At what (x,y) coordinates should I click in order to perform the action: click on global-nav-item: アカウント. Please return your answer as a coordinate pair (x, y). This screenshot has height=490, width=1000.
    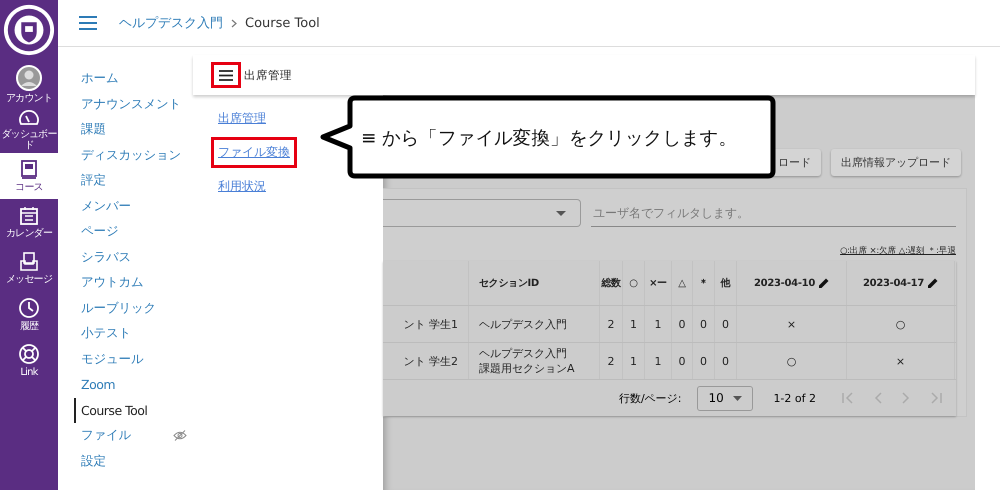
    Looking at the image, I should click on (29, 84).